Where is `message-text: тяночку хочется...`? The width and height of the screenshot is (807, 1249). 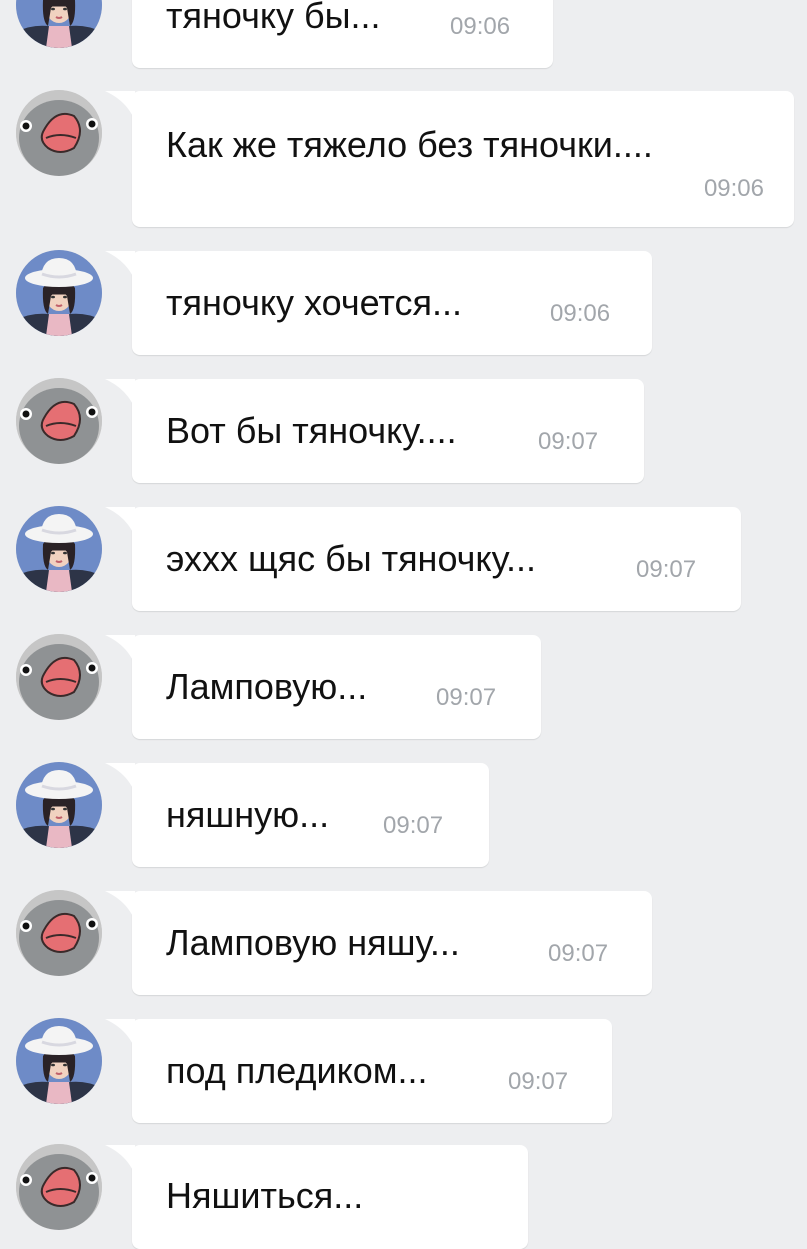
message-text: тяночку хочется... is located at coordinates (314, 302).